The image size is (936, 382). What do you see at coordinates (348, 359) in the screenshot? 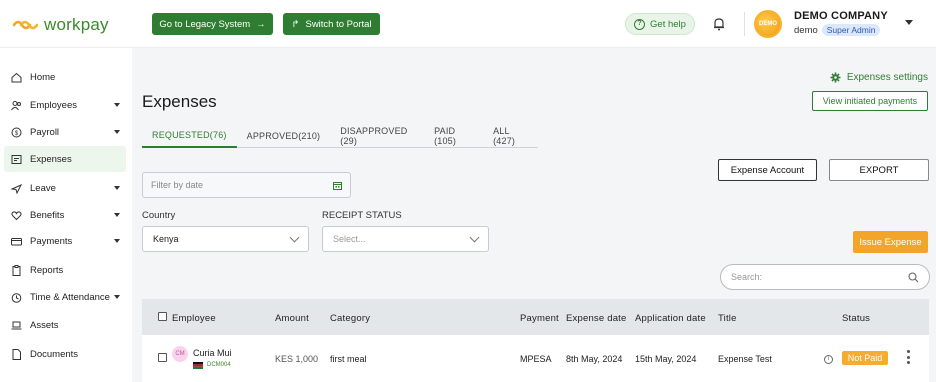
I see `category-cell: first meal` at bounding box center [348, 359].